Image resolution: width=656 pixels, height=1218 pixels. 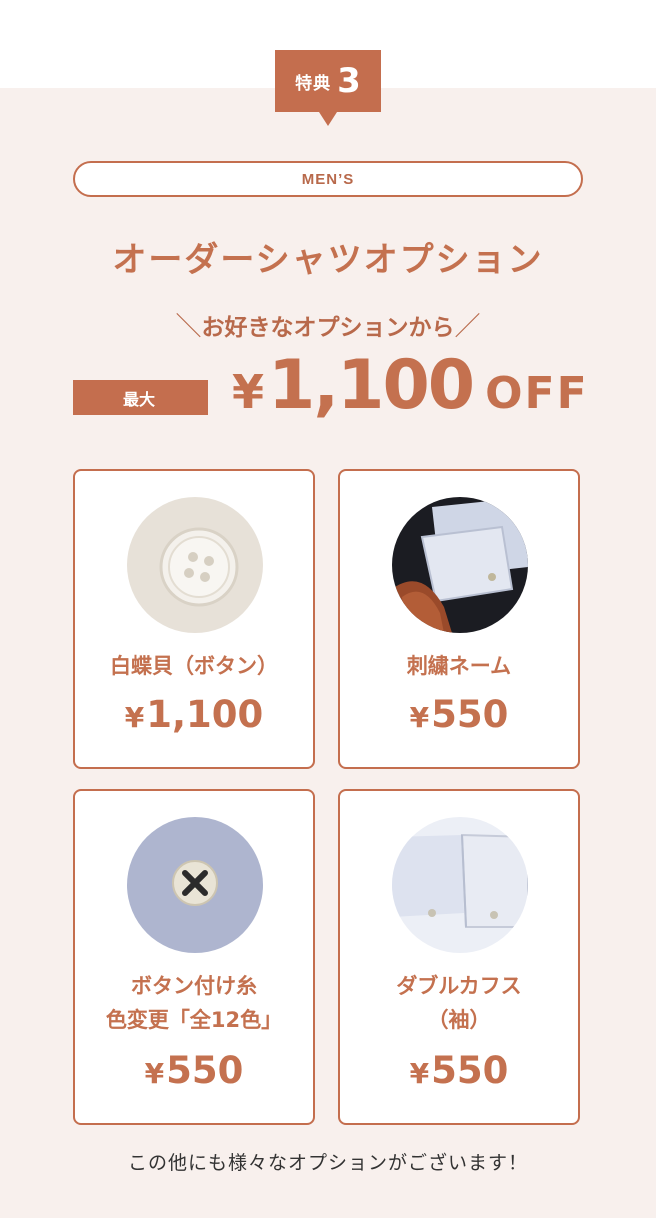 What do you see at coordinates (459, 986) in the screenshot?
I see `option-name: ダブルカフス` at bounding box center [459, 986].